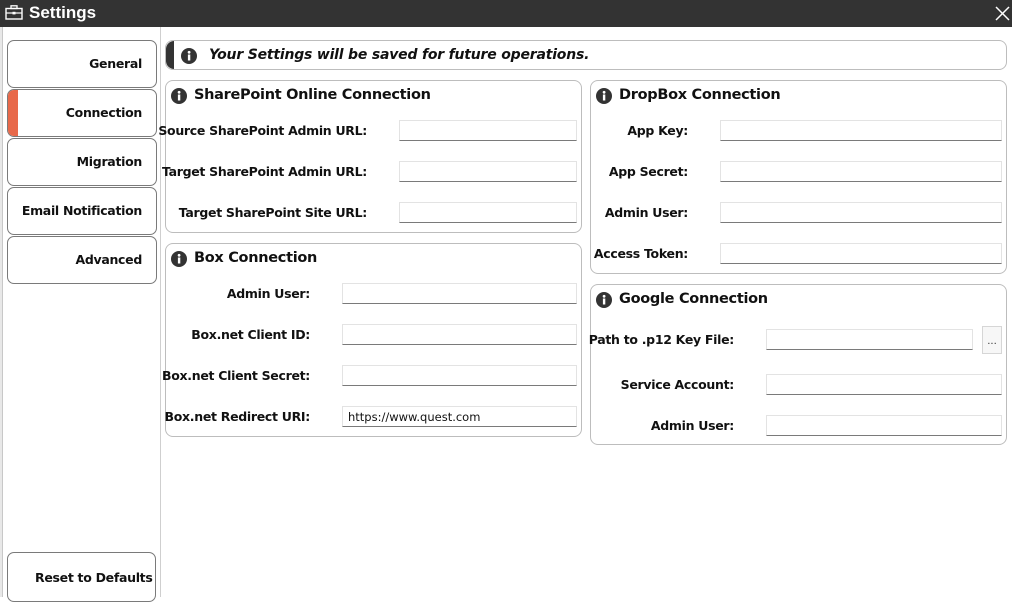 This screenshot has width=1012, height=602. What do you see at coordinates (693, 299) in the screenshot?
I see `panel-title: Google Connection` at bounding box center [693, 299].